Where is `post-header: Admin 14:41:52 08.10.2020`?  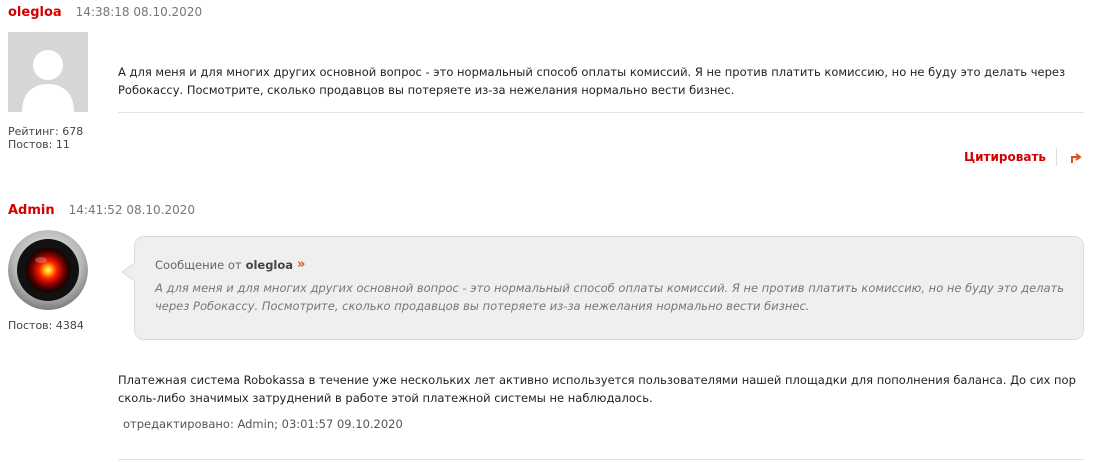
post-header: Admin 14:41:52 08.10.2020 is located at coordinates (101, 210).